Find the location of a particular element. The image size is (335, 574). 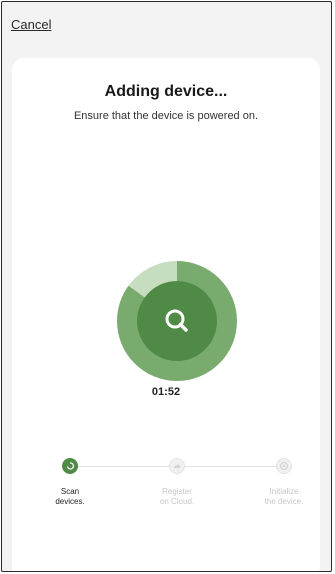

step-register-cloud: Register on Cloud. is located at coordinates (177, 482).